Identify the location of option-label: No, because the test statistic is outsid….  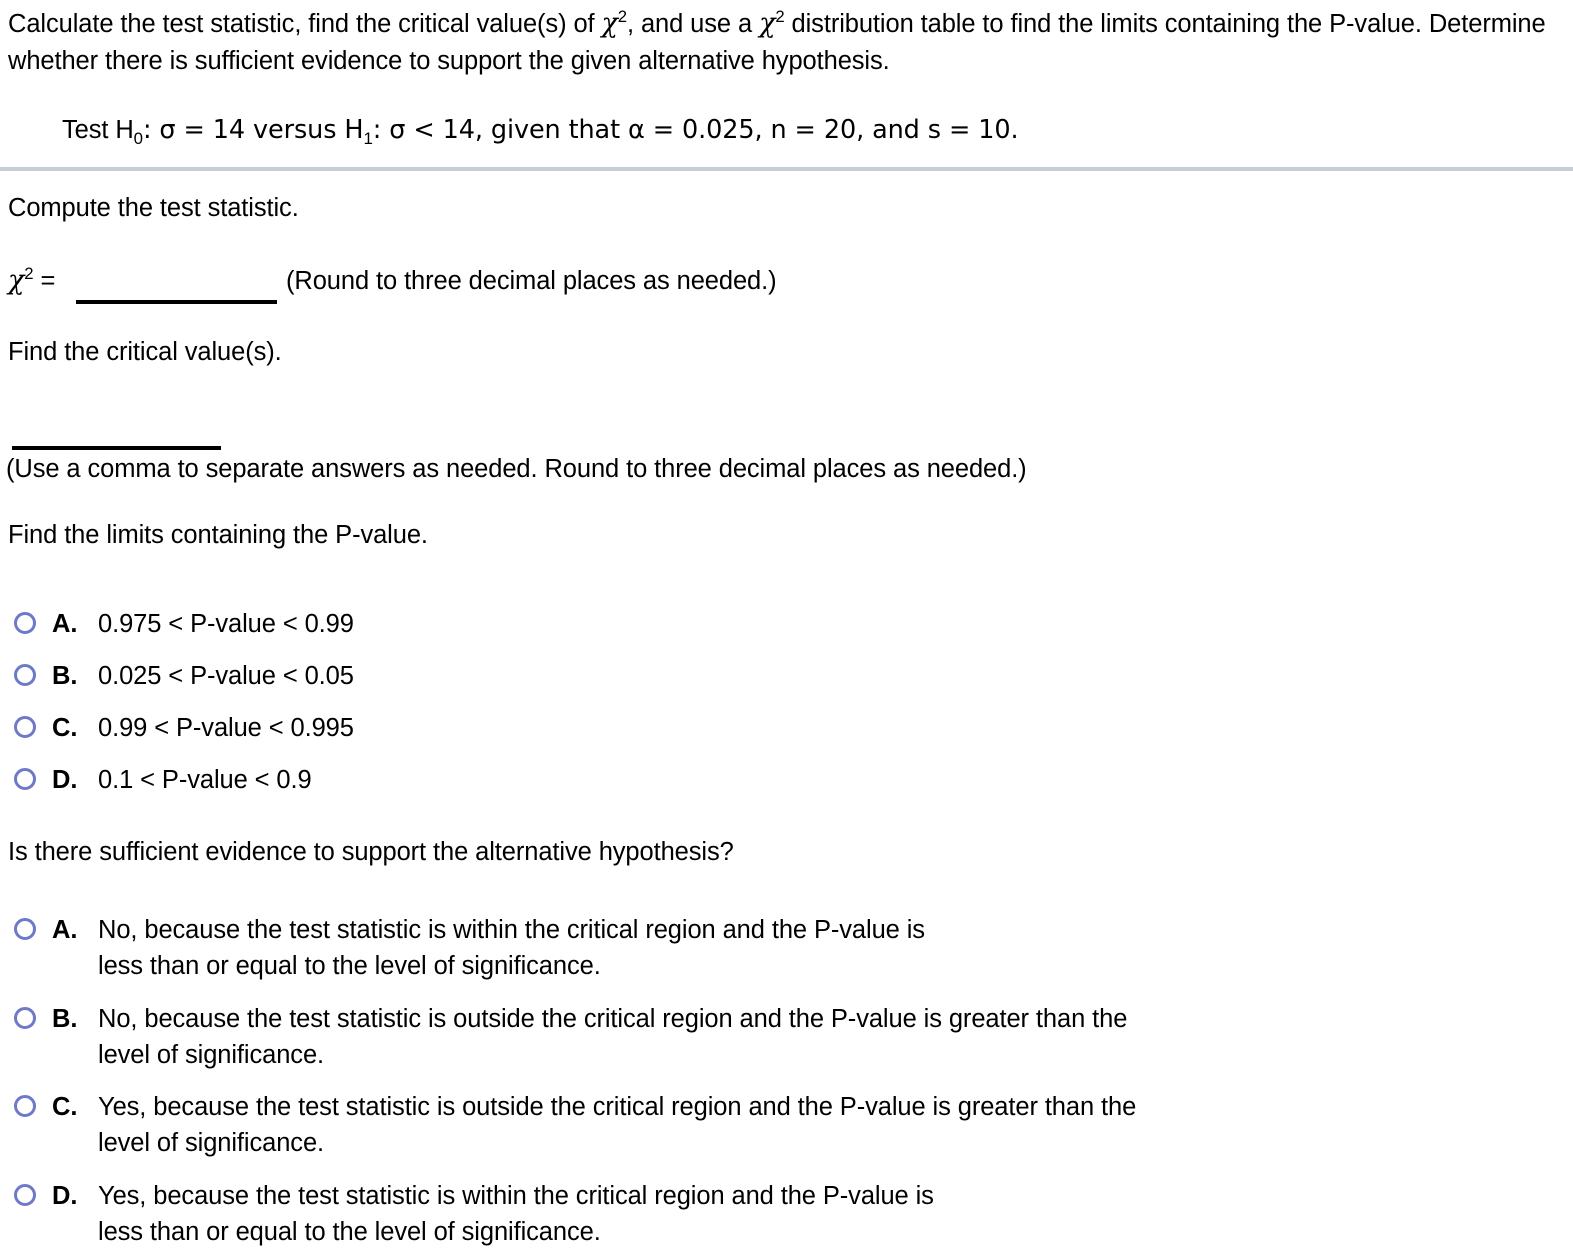
(613, 1037).